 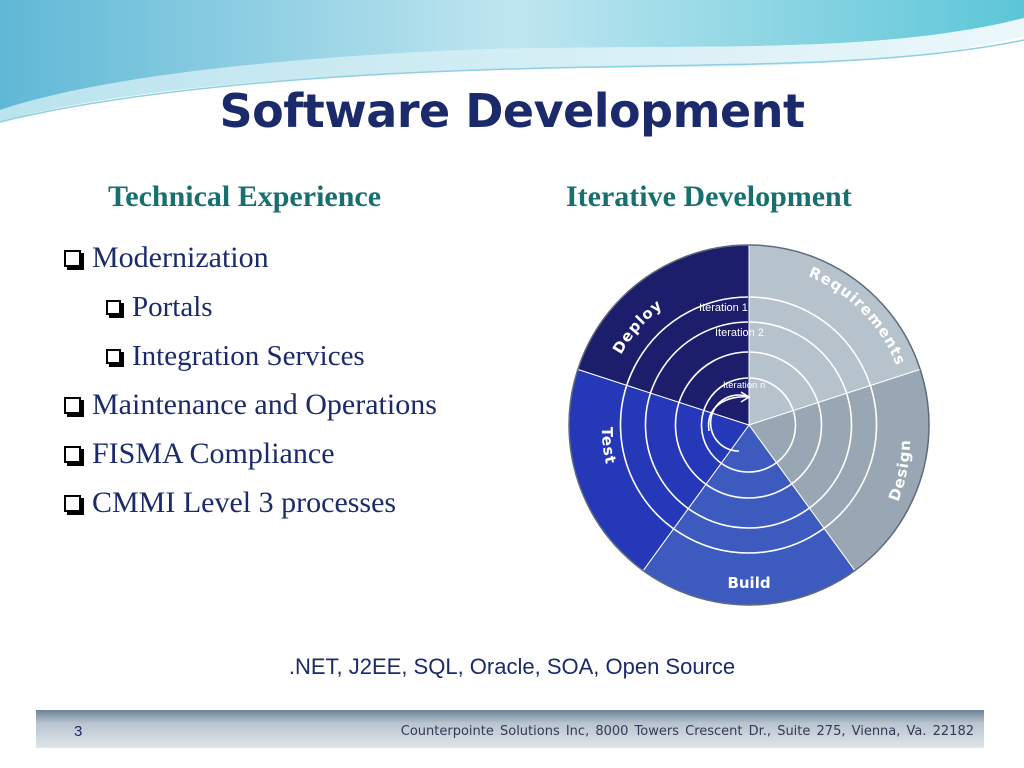 What do you see at coordinates (723, 308) in the screenshot?
I see `iteration-1-label: Iteration 1` at bounding box center [723, 308].